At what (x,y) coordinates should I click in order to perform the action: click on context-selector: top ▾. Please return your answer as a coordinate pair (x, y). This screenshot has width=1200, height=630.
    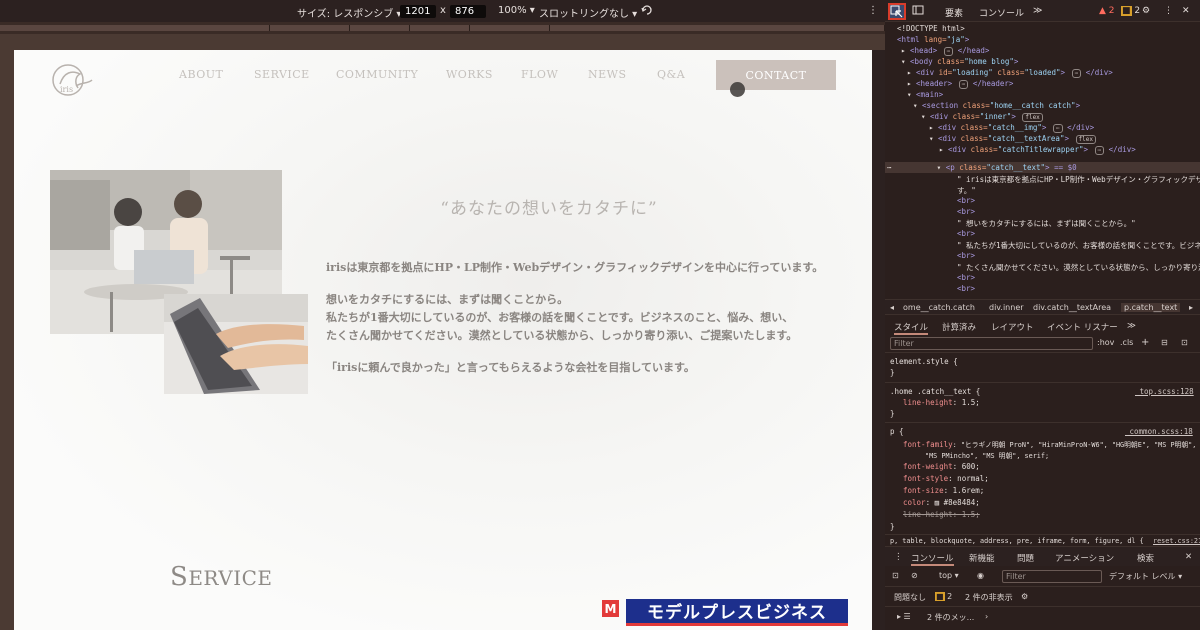
    Looking at the image, I should click on (949, 575).